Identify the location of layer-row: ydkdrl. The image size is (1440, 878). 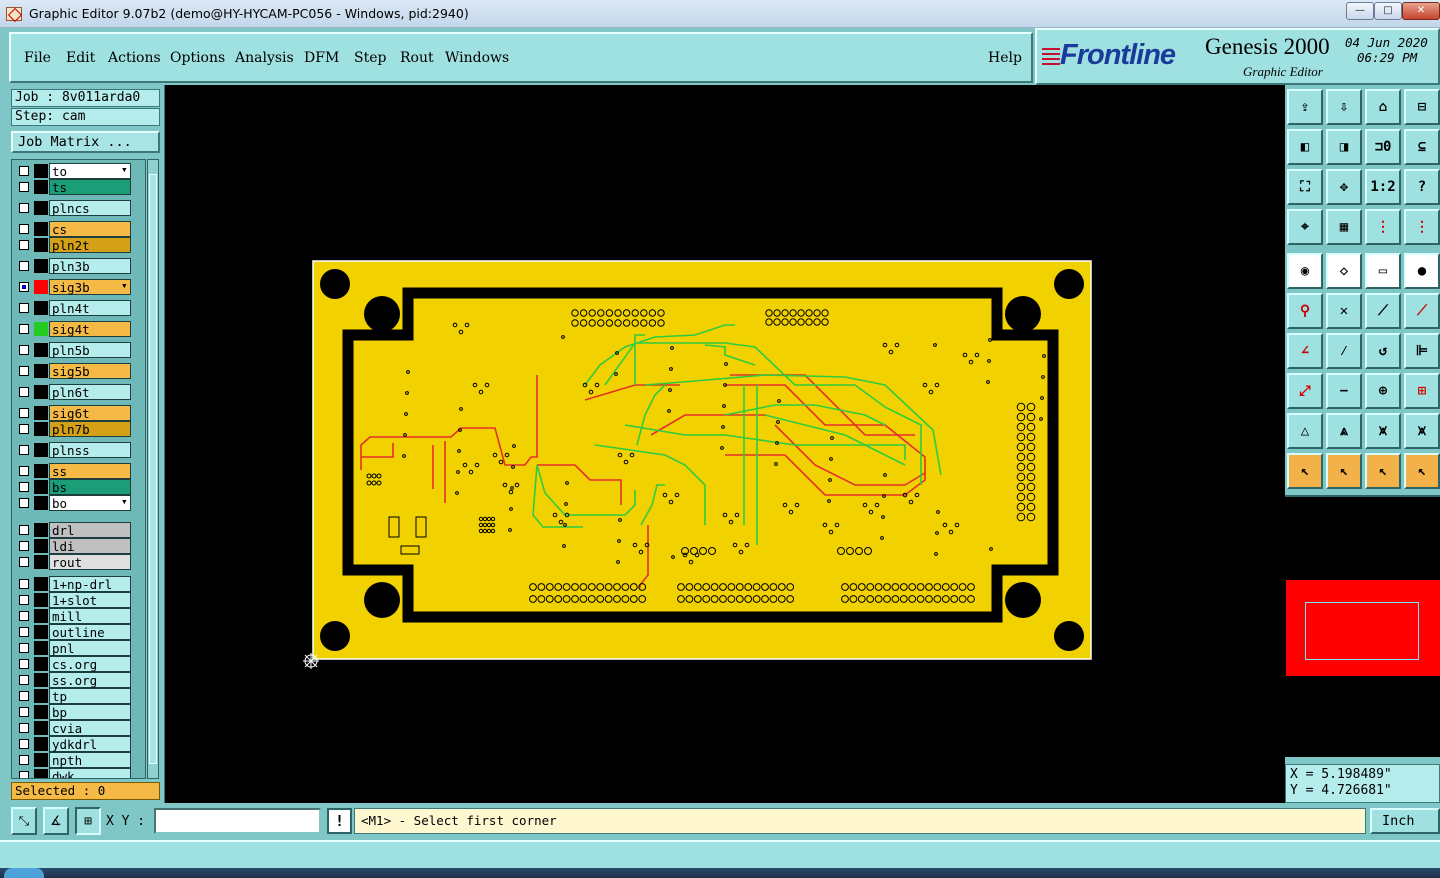
(78, 744).